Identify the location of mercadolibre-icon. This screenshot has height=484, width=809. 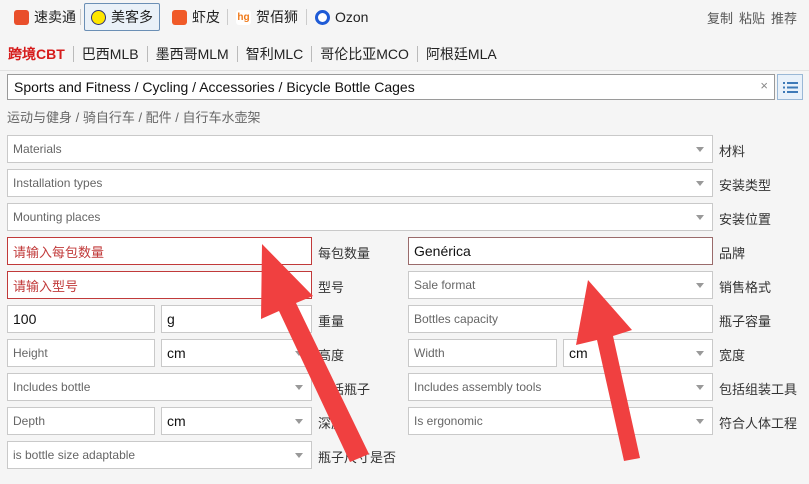
(98, 17).